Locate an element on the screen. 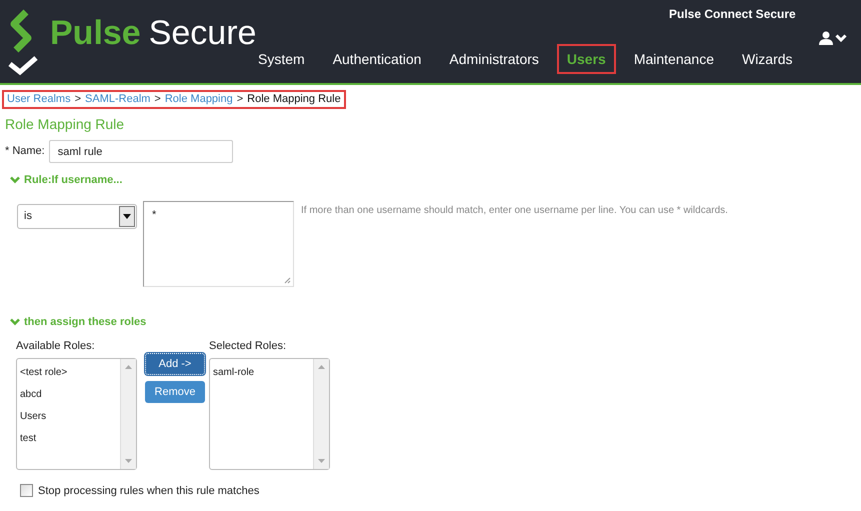 The image size is (861, 511). nav-tab: Users is located at coordinates (586, 59).